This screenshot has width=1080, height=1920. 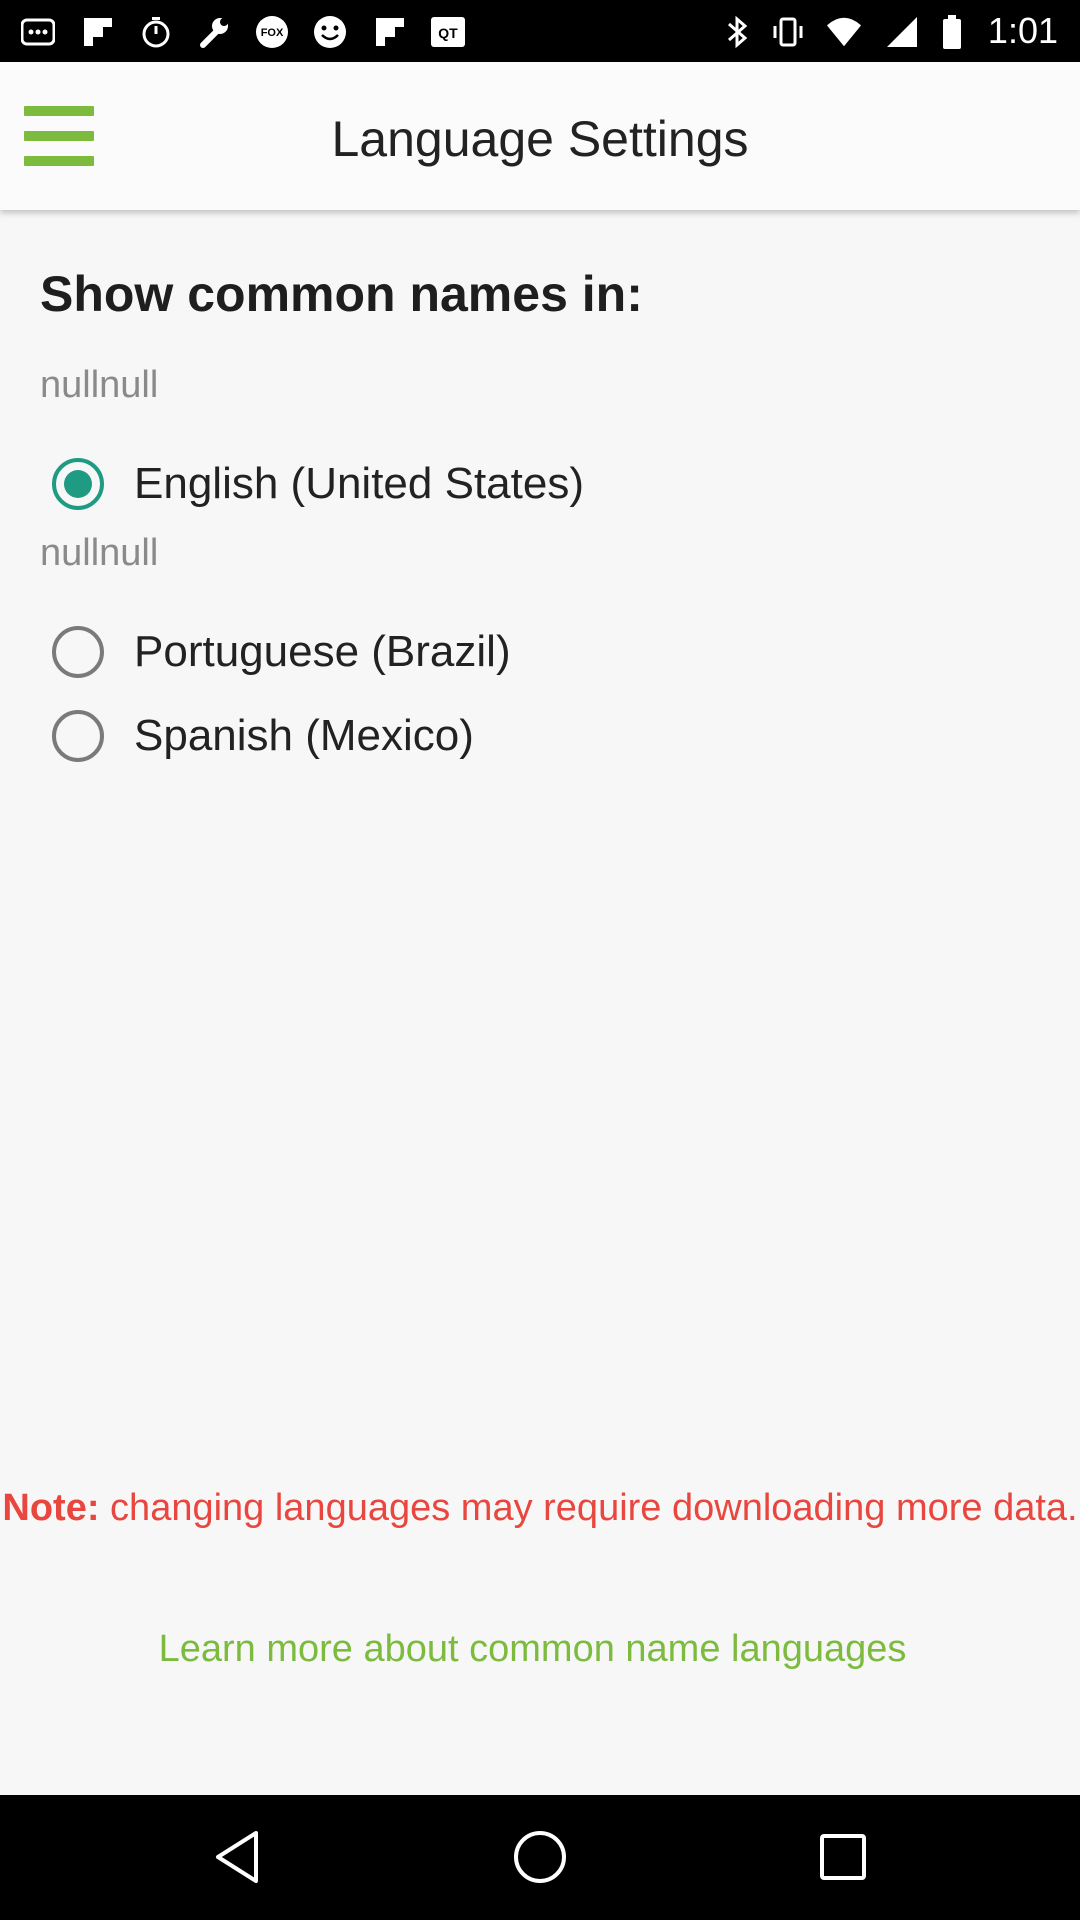 What do you see at coordinates (304, 735) in the screenshot?
I see `language-option-label: Spanish (Mexico)` at bounding box center [304, 735].